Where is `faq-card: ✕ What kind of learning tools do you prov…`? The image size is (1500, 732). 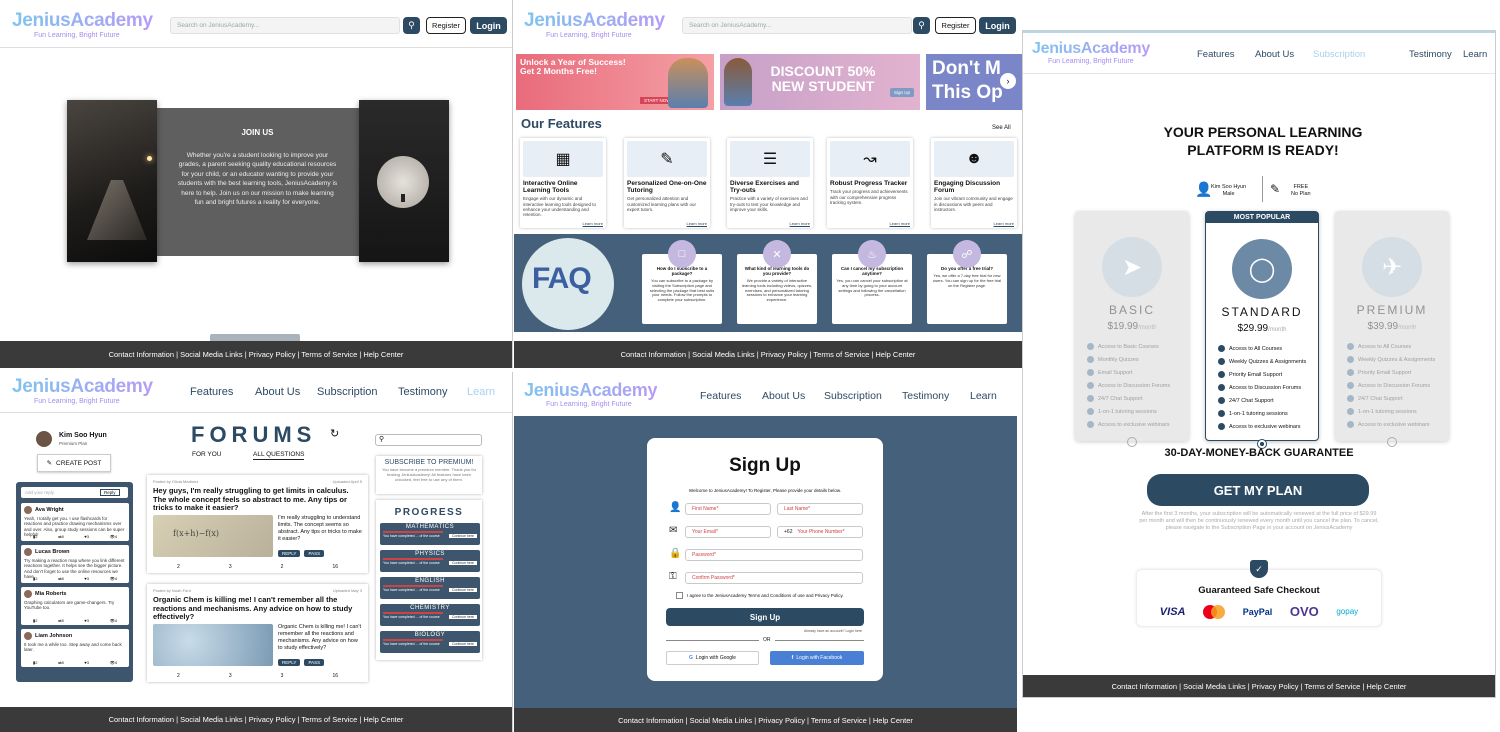 faq-card: ✕ What kind of learning tools do you prov… is located at coordinates (777, 282).